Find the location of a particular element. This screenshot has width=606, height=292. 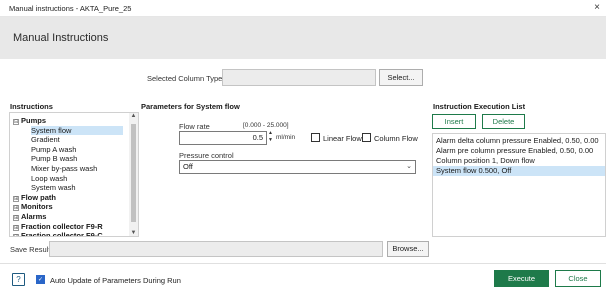

instructions-title: Instructions is located at coordinates (31, 106).